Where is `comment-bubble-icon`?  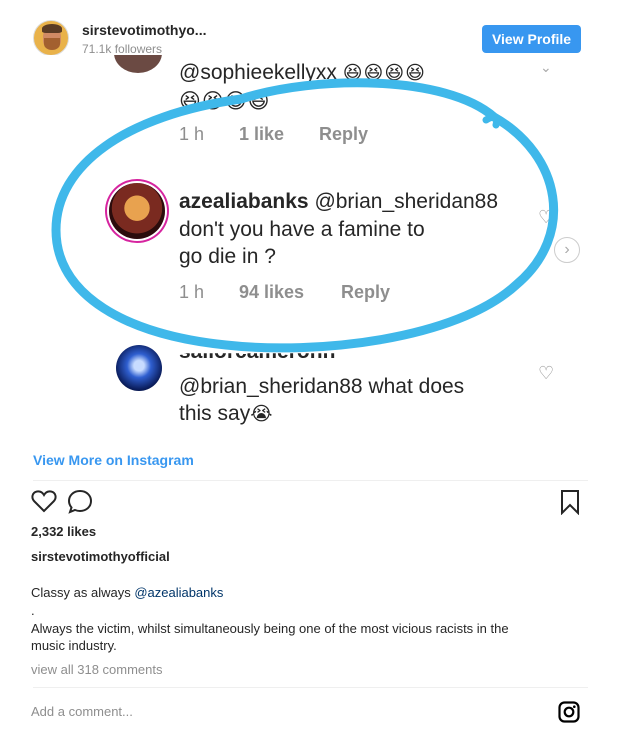
comment-bubble-icon is located at coordinates (80, 501).